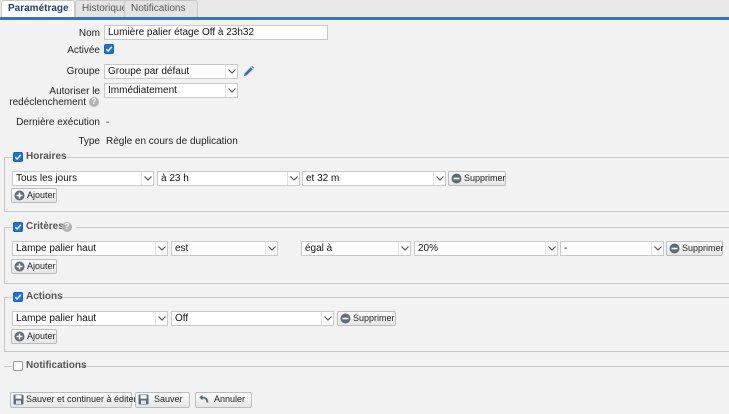 The height and width of the screenshot is (414, 729). I want to click on criteres-add-label: Ajouter, so click(41, 266).